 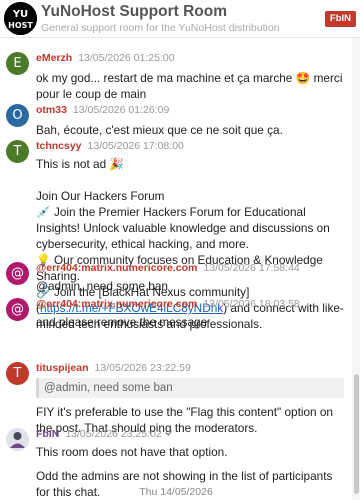 I want to click on message-body: and please remove the message, so click(x=190, y=322).